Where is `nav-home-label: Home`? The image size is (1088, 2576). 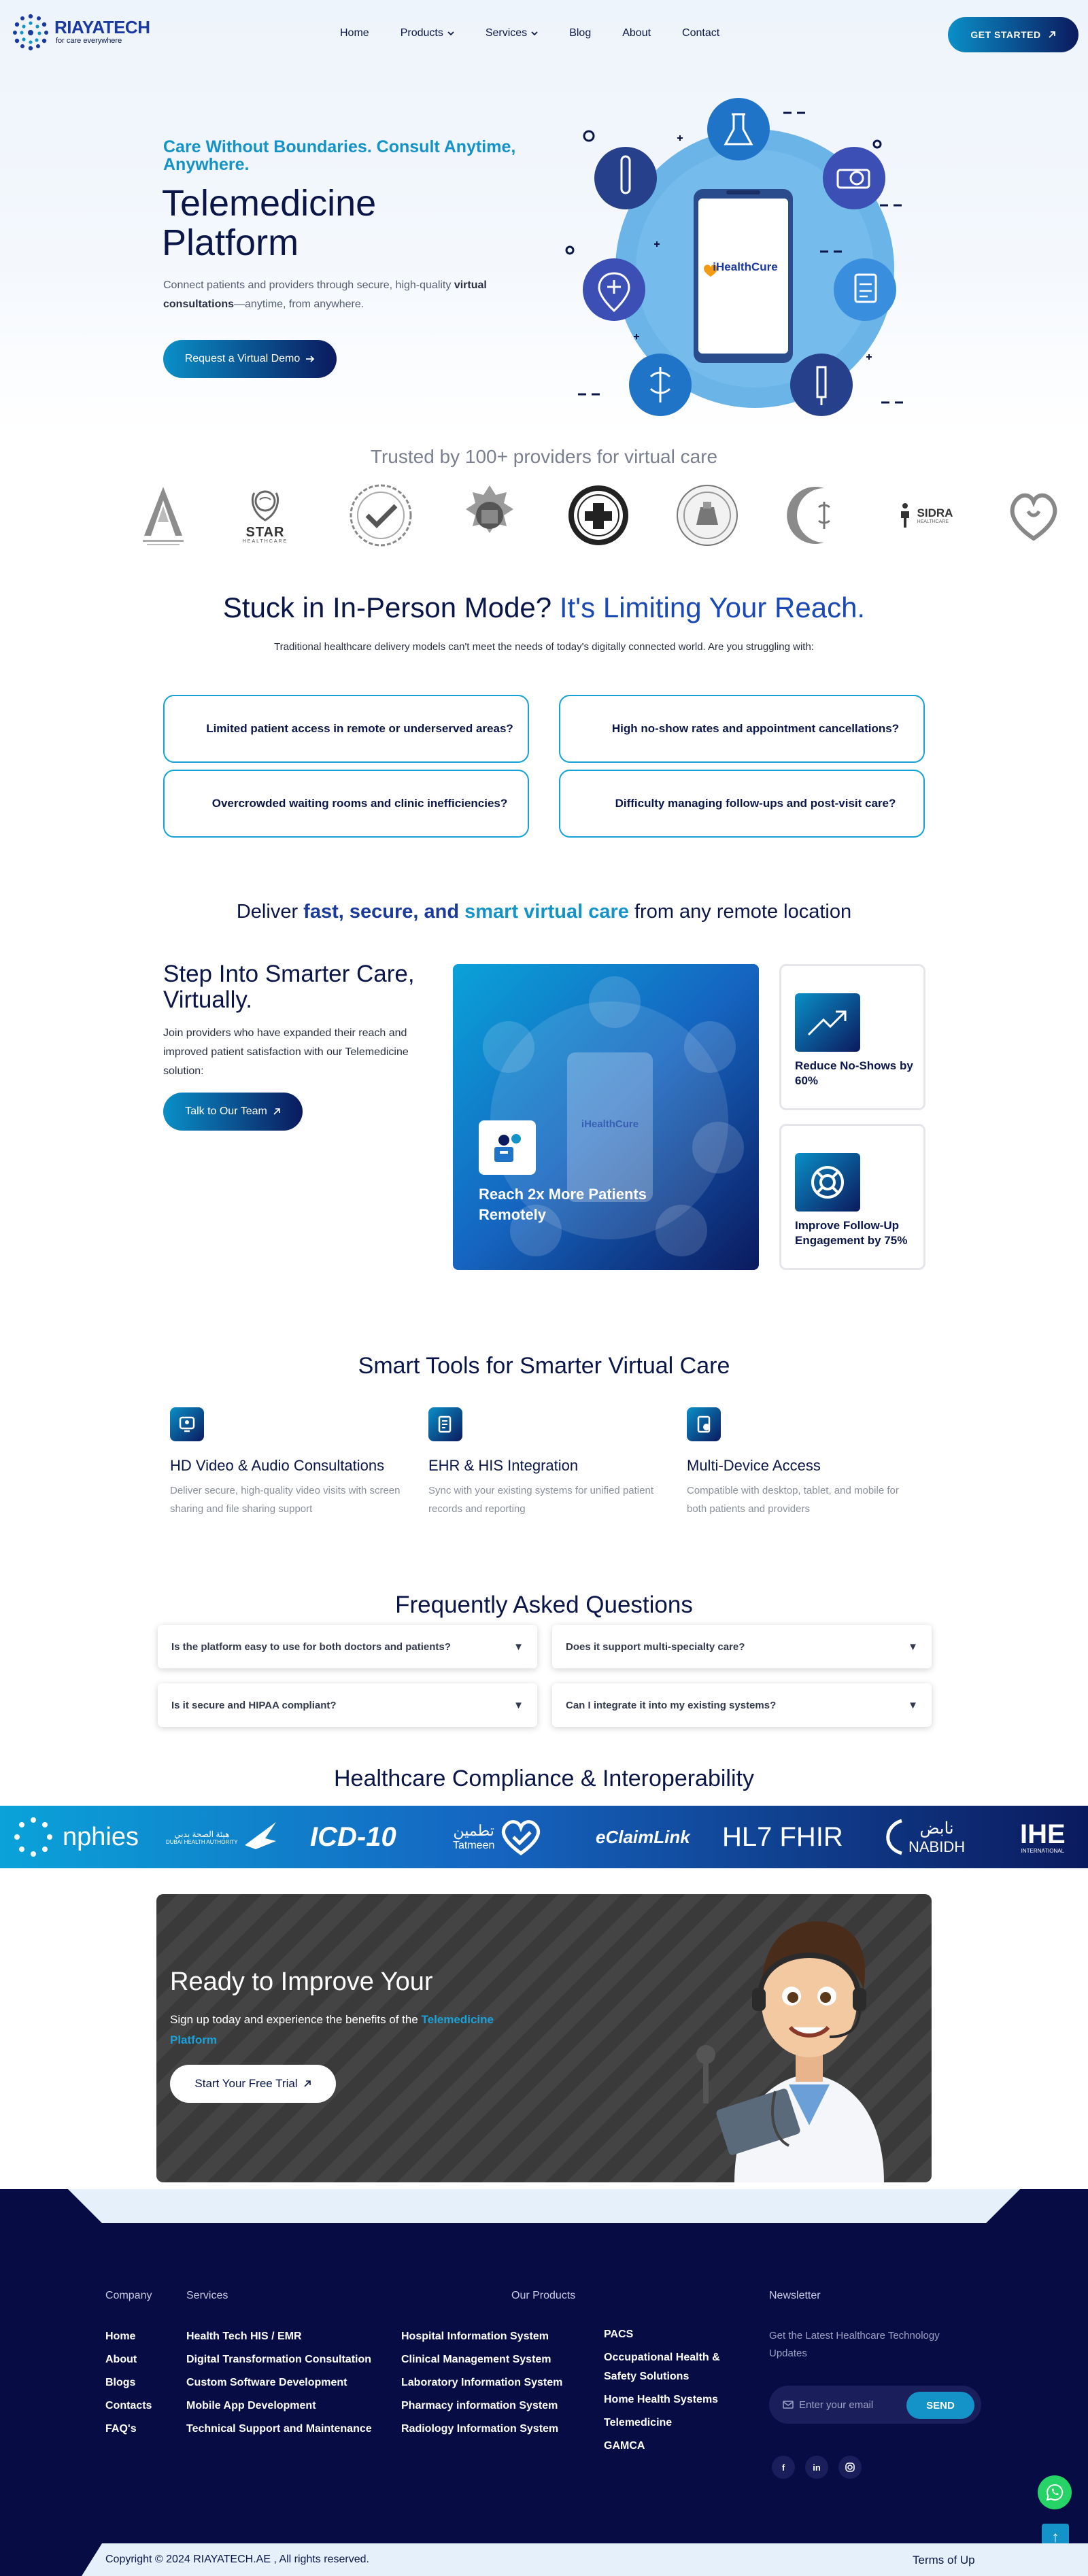
nav-home-label: Home is located at coordinates (355, 33).